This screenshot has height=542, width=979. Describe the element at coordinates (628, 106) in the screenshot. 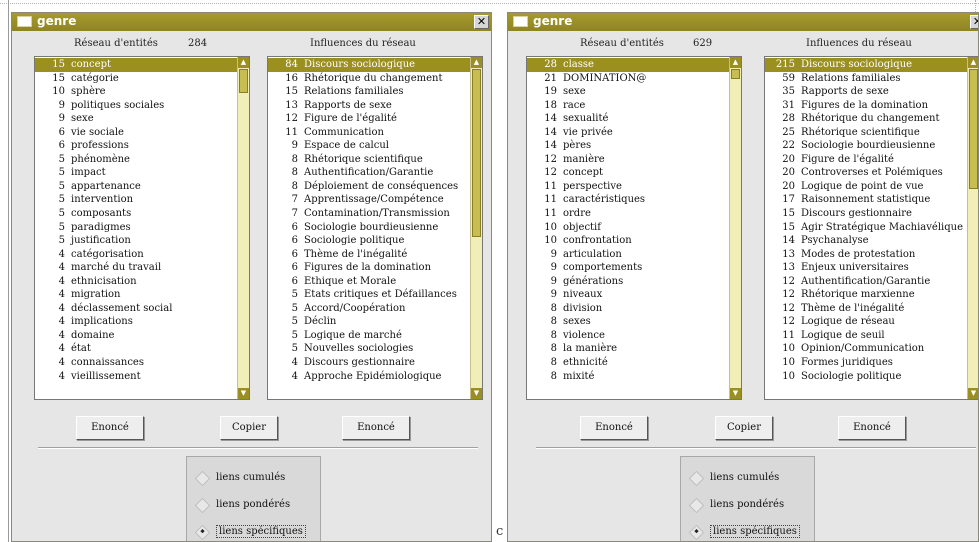

I see `list-item: 18 race` at that location.